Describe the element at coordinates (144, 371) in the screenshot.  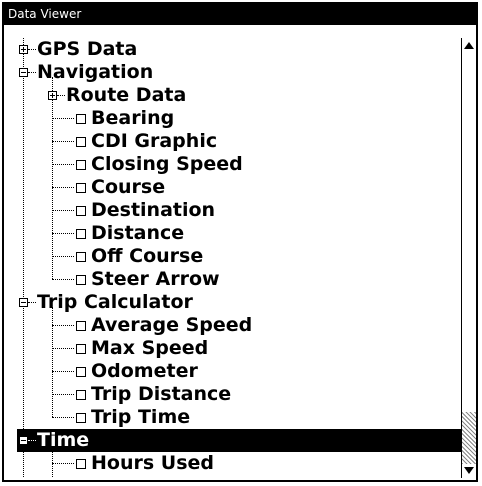
I see `tree-label: Odometer` at that location.